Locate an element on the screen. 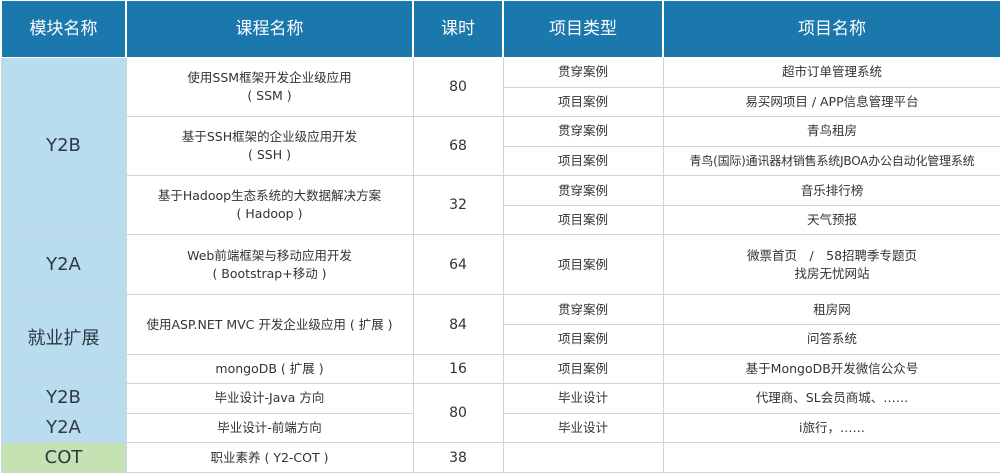 This screenshot has width=1000, height=473. course-hadoop: 基于Hadoop生态系统的大数据解决方案 ( Hadoop ) is located at coordinates (269, 205).